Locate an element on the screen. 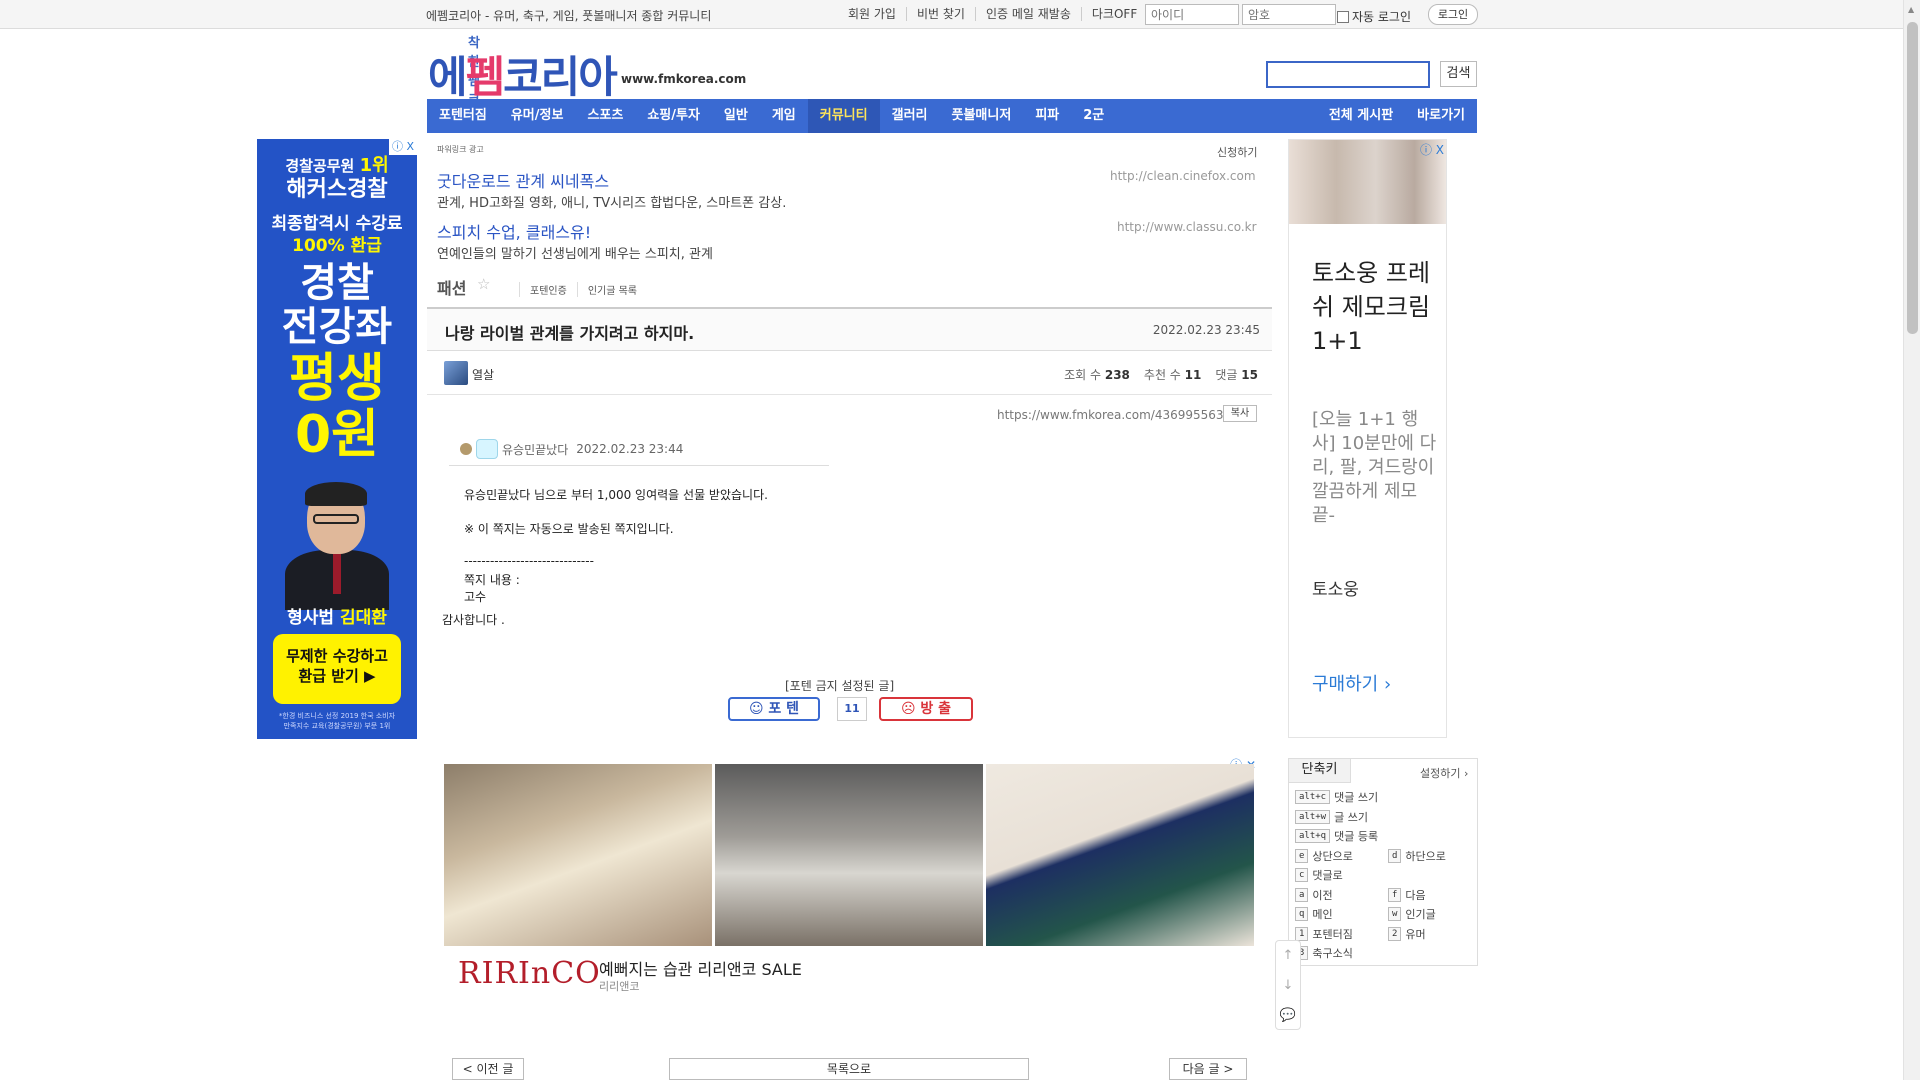 This screenshot has width=1920, height=1080. permalink: https://www.fmkorea.com/4369955632 is located at coordinates (1114, 415).